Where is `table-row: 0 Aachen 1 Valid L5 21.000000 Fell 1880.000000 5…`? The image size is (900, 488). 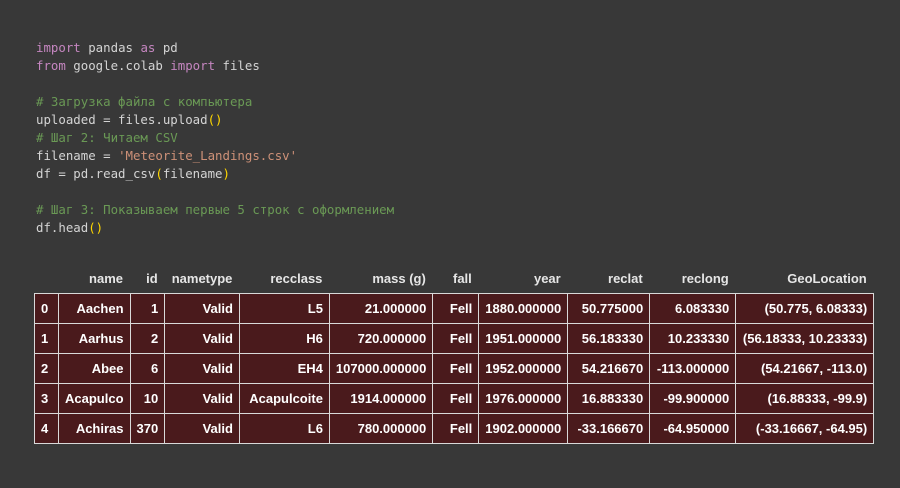 table-row: 0 Aachen 1 Valid L5 21.000000 Fell 1880.000000 5… is located at coordinates (454, 308).